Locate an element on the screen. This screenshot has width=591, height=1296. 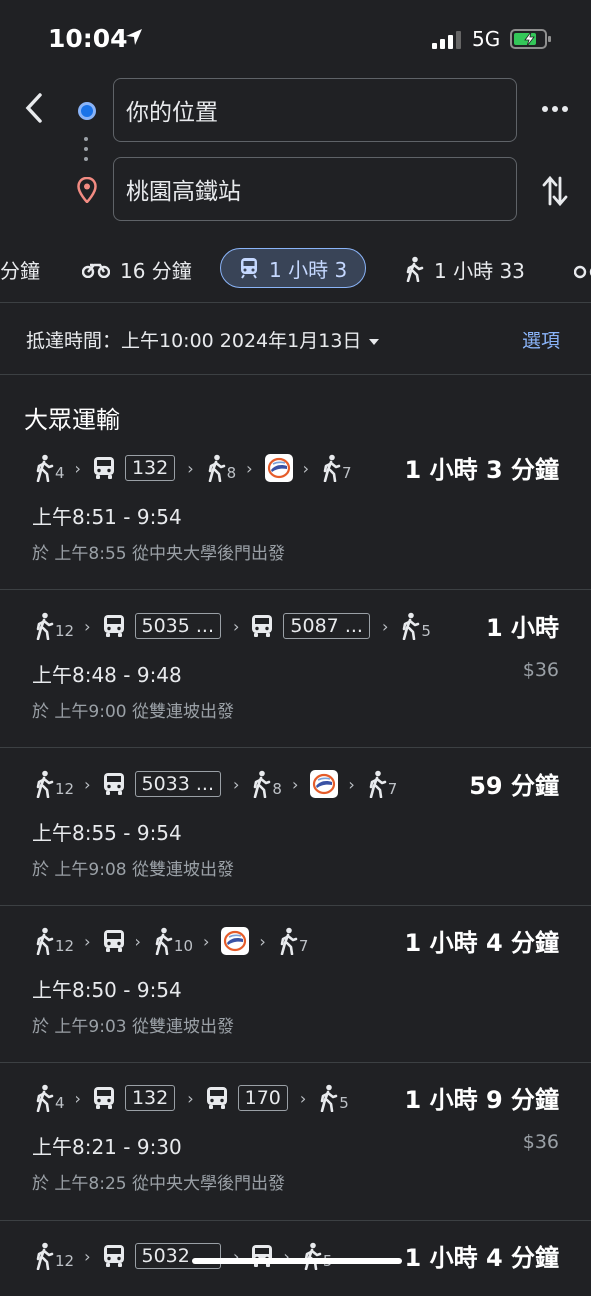
tab-motorcycle: 16 分鐘 is located at coordinates (137, 269).